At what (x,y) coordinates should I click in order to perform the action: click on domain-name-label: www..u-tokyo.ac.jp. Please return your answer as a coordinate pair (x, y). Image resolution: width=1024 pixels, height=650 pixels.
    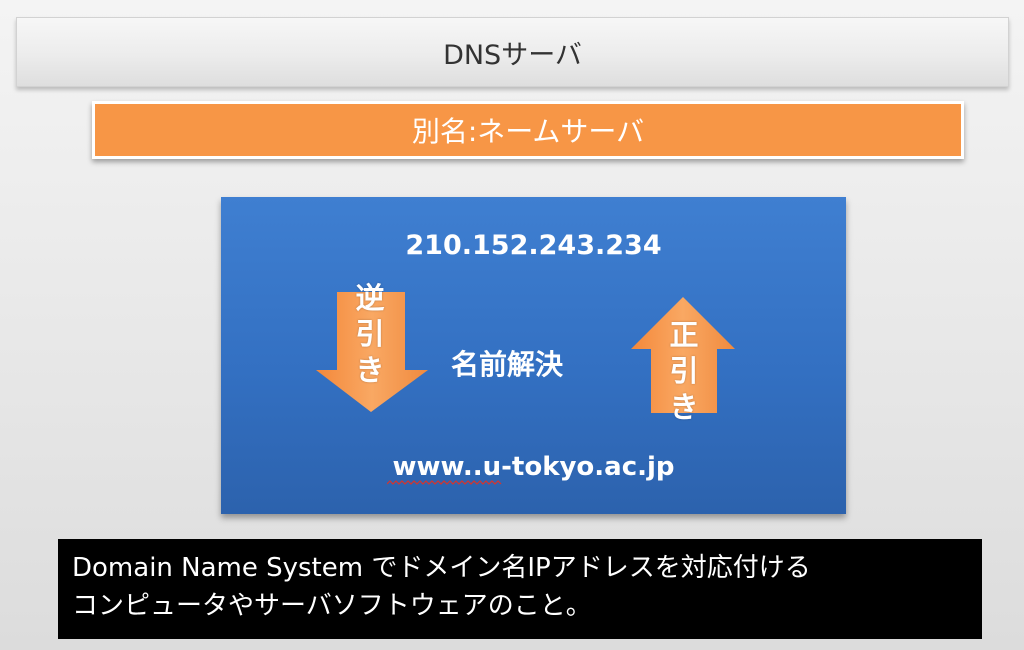
    Looking at the image, I should click on (533, 467).